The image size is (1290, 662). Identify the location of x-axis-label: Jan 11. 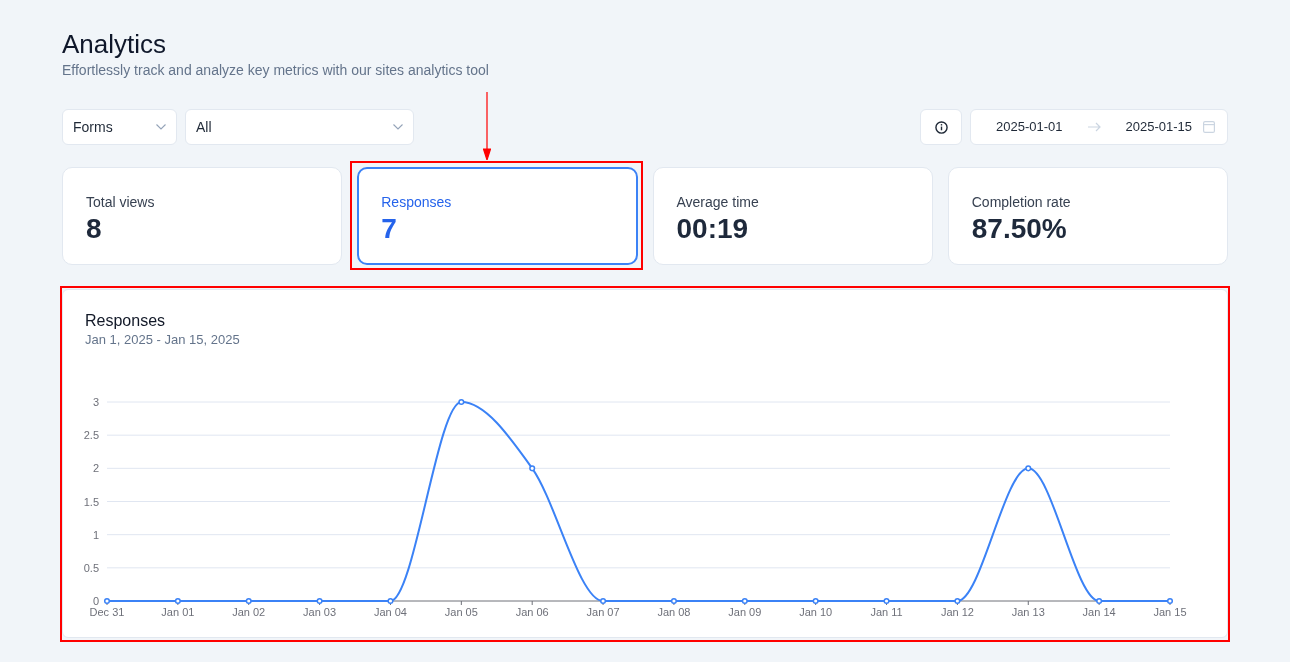
(886, 612).